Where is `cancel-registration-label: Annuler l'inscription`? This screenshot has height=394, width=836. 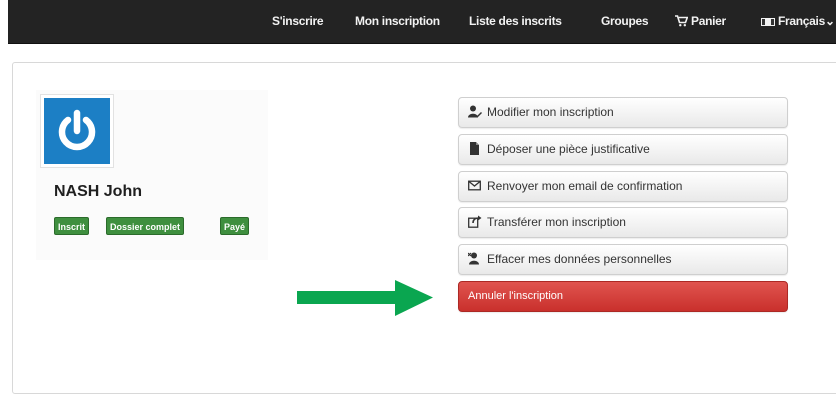 cancel-registration-label: Annuler l'inscription is located at coordinates (516, 296).